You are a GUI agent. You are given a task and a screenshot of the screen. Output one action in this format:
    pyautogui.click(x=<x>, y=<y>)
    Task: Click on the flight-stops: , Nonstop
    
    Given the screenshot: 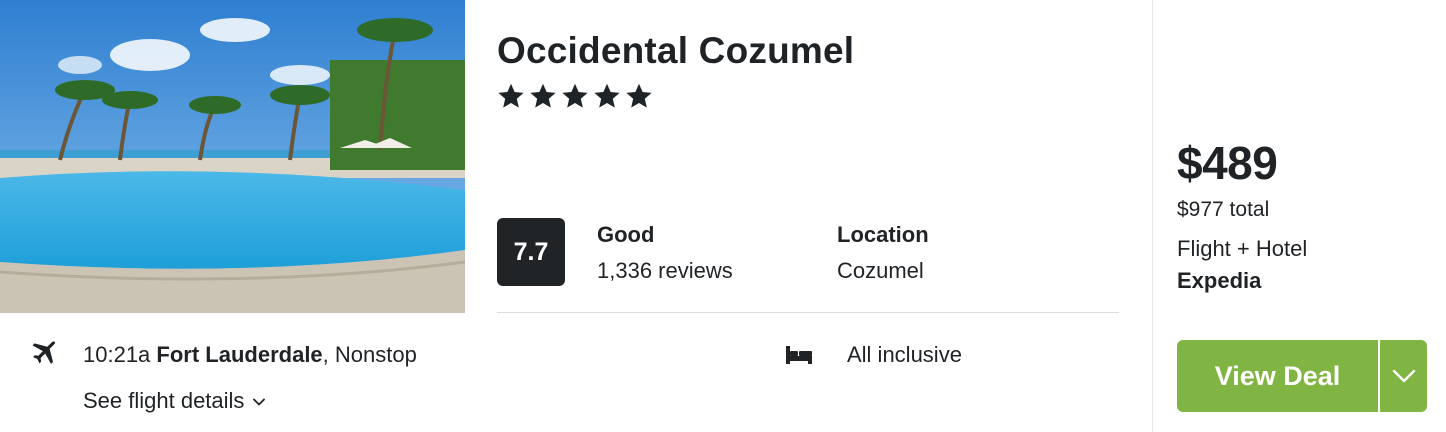 What is the action you would take?
    pyautogui.click(x=369, y=354)
    